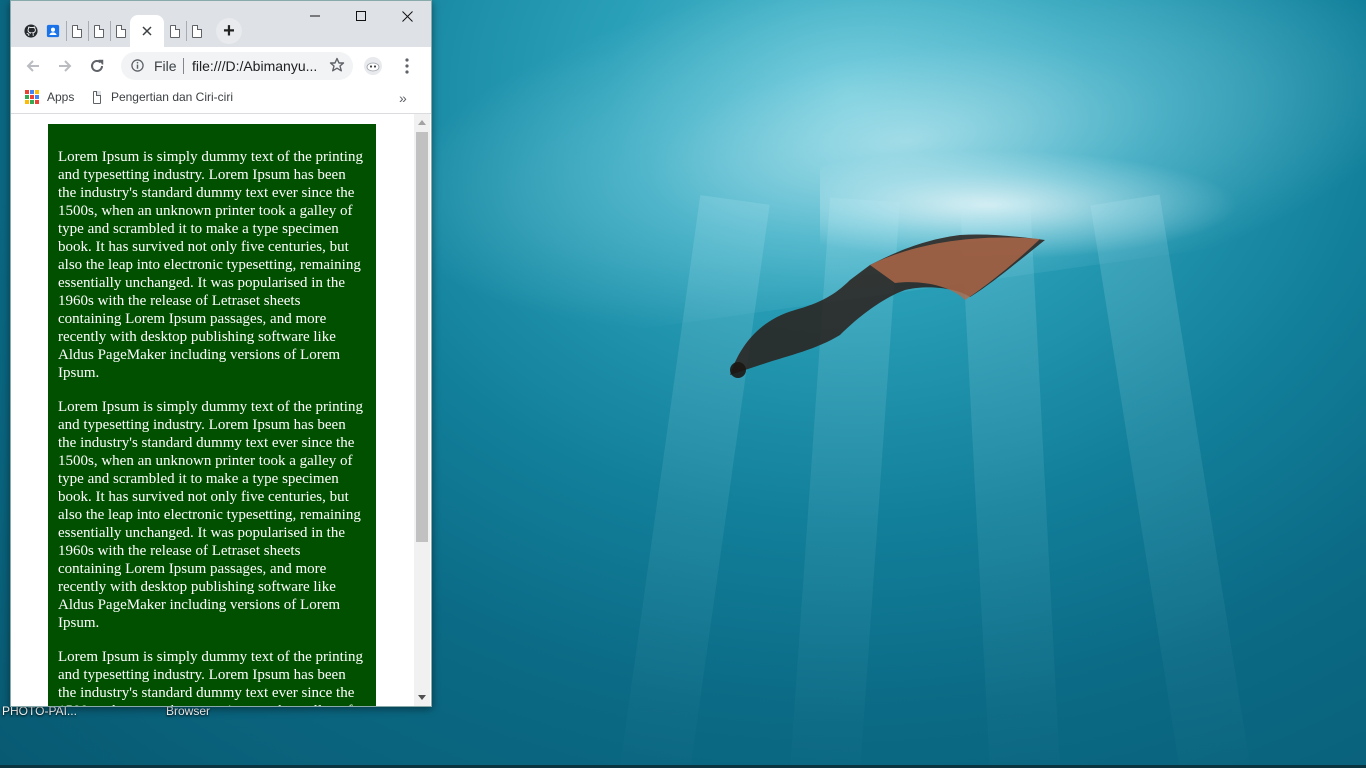 This screenshot has height=768, width=1366. I want to click on minimize-button, so click(315, 16).